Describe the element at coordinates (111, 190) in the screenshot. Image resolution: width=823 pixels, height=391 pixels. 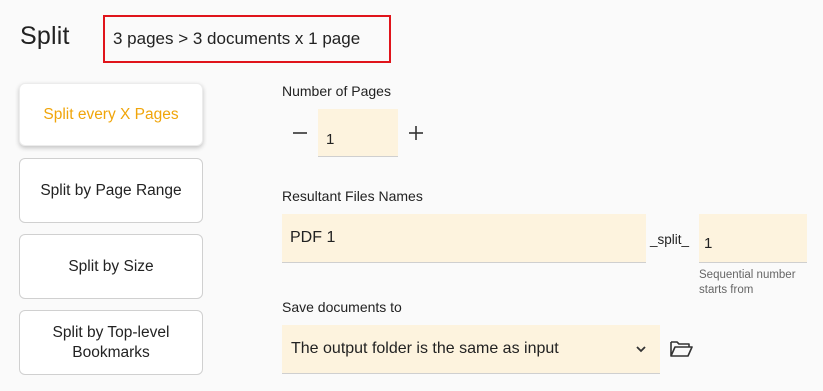
I see `split-by-page-range-button: Split by Page Range` at that location.